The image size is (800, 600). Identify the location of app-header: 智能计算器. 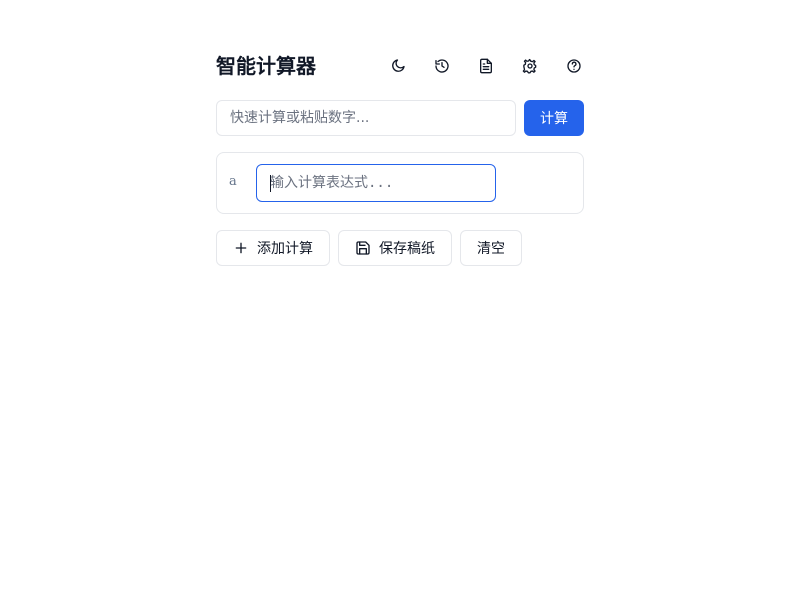
(400, 66).